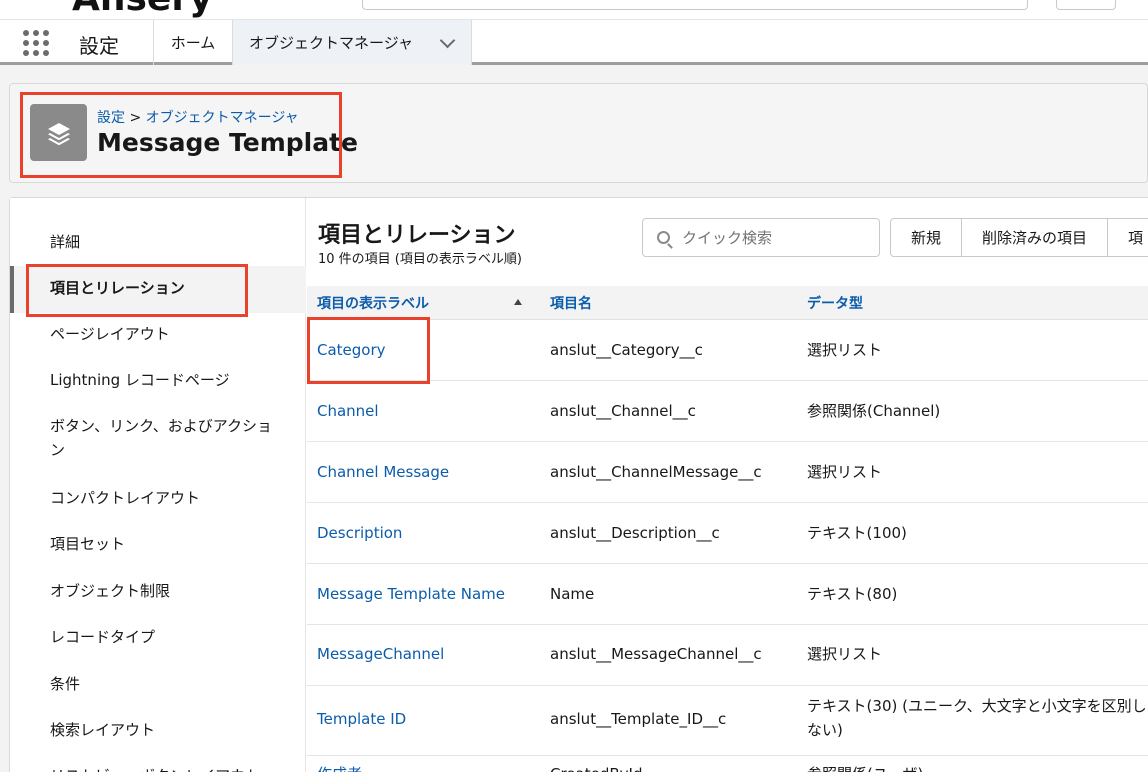 The width and height of the screenshot is (1148, 772). Describe the element at coordinates (137, 290) in the screenshot. I see `annotation-highlight-sidebar` at that location.